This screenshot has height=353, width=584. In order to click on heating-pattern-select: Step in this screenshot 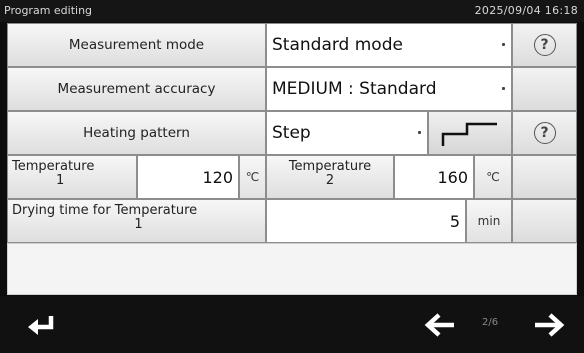, I will do `click(347, 133)`.